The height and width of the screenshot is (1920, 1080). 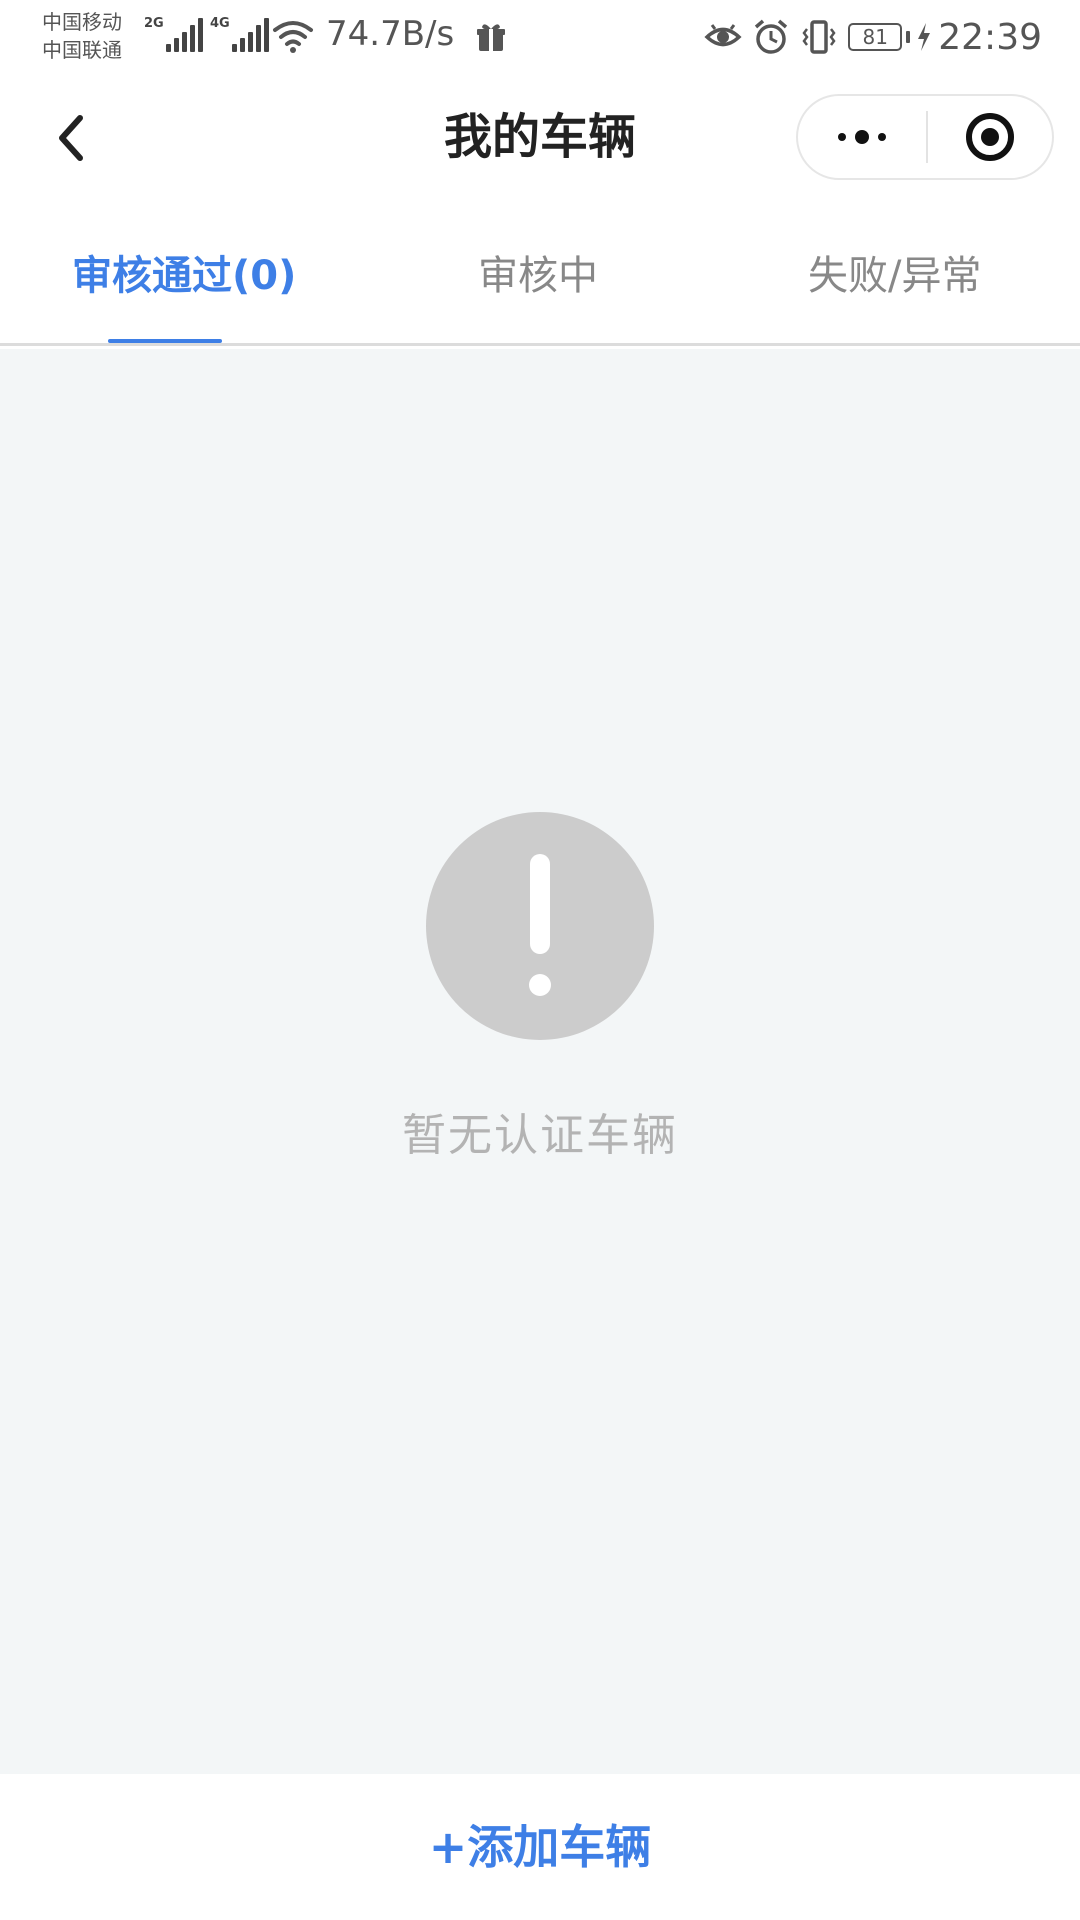 I want to click on active-tab-indicator, so click(x=165, y=341).